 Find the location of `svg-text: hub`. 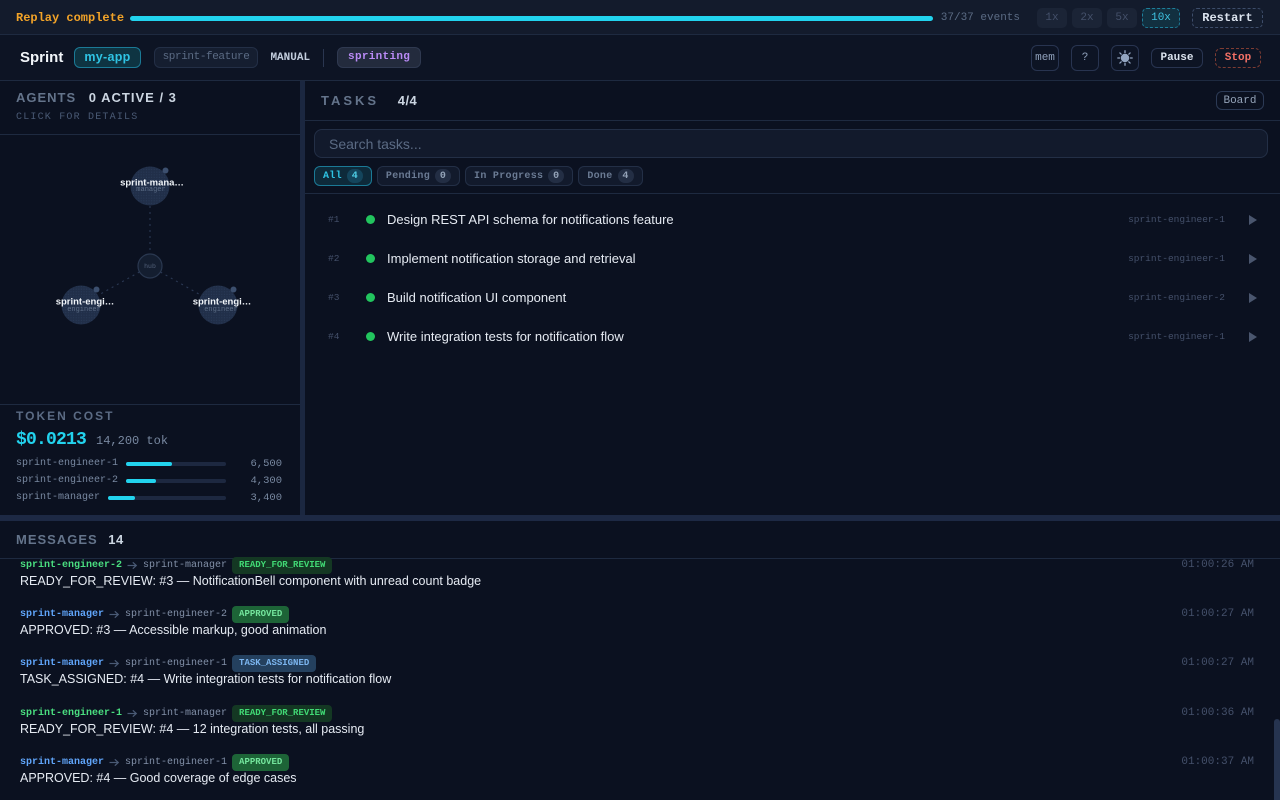

svg-text: hub is located at coordinates (150, 266).